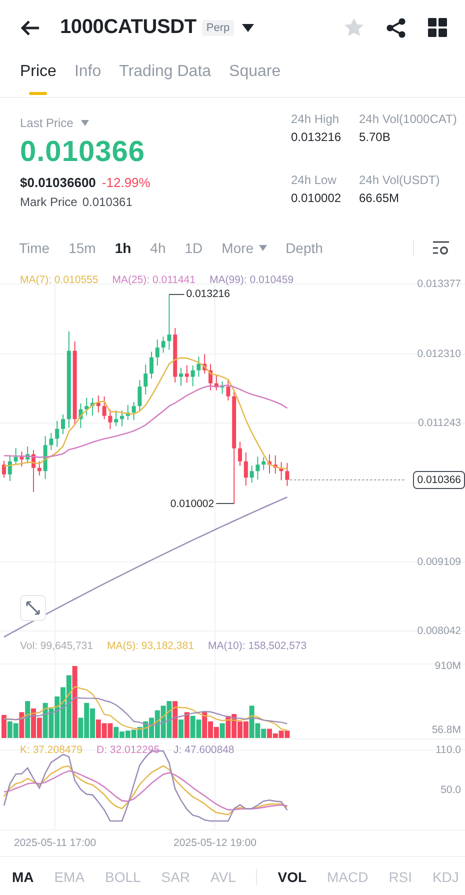 The height and width of the screenshot is (895, 465). I want to click on tab: Price, so click(38, 76).